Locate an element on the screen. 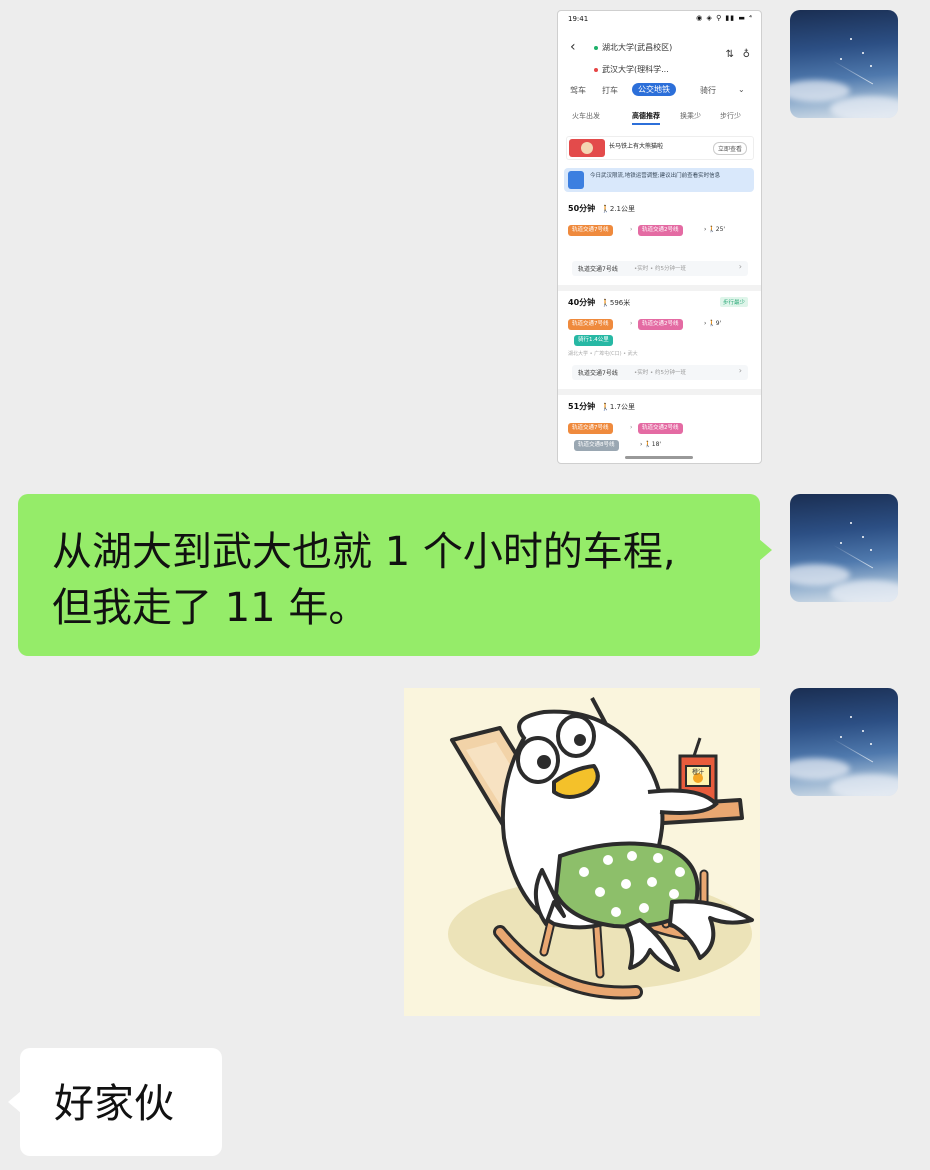 The image size is (930, 1170). duck-sticker: 橙汁 is located at coordinates (582, 852).